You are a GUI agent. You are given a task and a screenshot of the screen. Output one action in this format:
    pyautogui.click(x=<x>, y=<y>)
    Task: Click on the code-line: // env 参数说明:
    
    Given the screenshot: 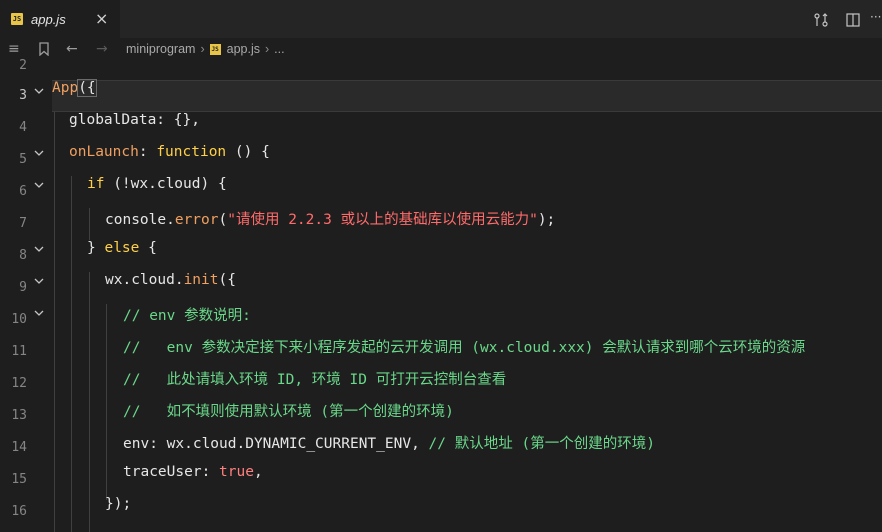 What is the action you would take?
    pyautogui.click(x=187, y=320)
    